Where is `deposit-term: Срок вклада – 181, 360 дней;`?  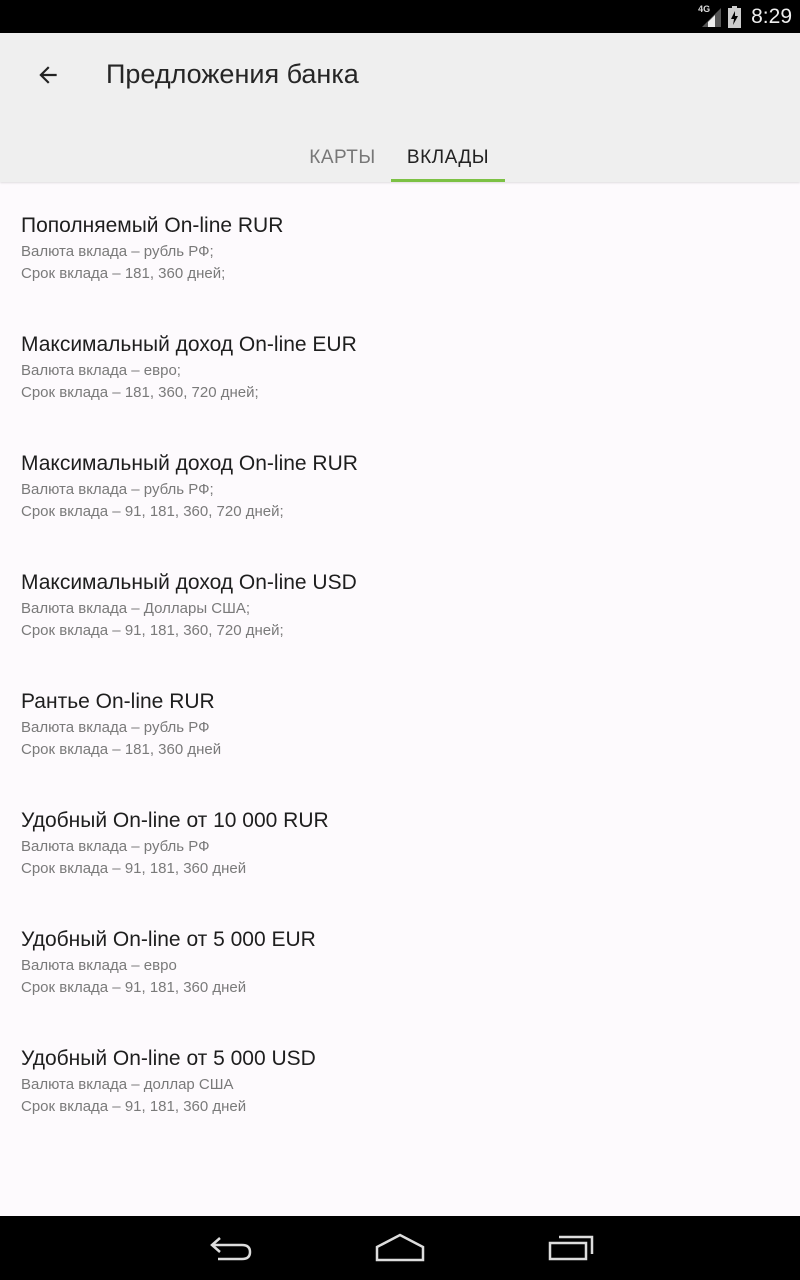 deposit-term: Срок вклада – 181, 360 дней; is located at coordinates (123, 273).